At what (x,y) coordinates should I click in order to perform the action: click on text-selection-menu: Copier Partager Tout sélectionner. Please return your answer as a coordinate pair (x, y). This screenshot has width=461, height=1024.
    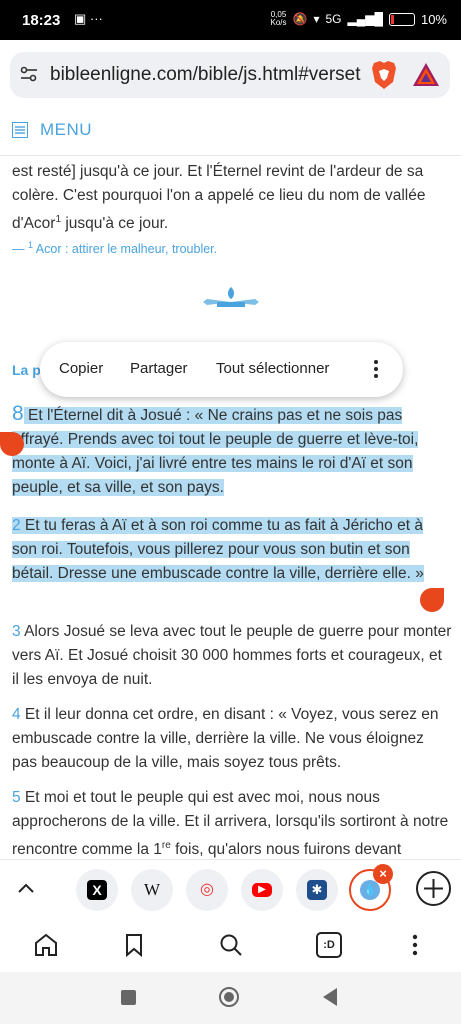
    Looking at the image, I should click on (221, 369).